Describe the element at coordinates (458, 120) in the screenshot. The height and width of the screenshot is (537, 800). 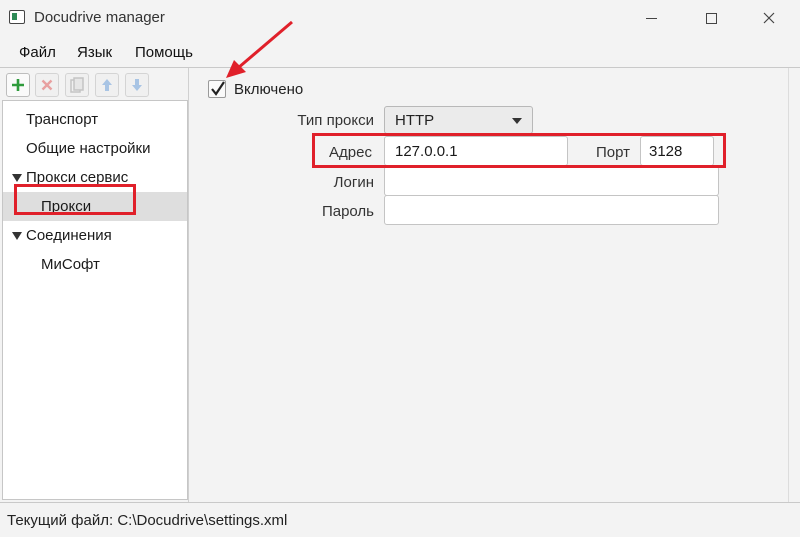
I see `proxy-type-select: HTTP` at that location.